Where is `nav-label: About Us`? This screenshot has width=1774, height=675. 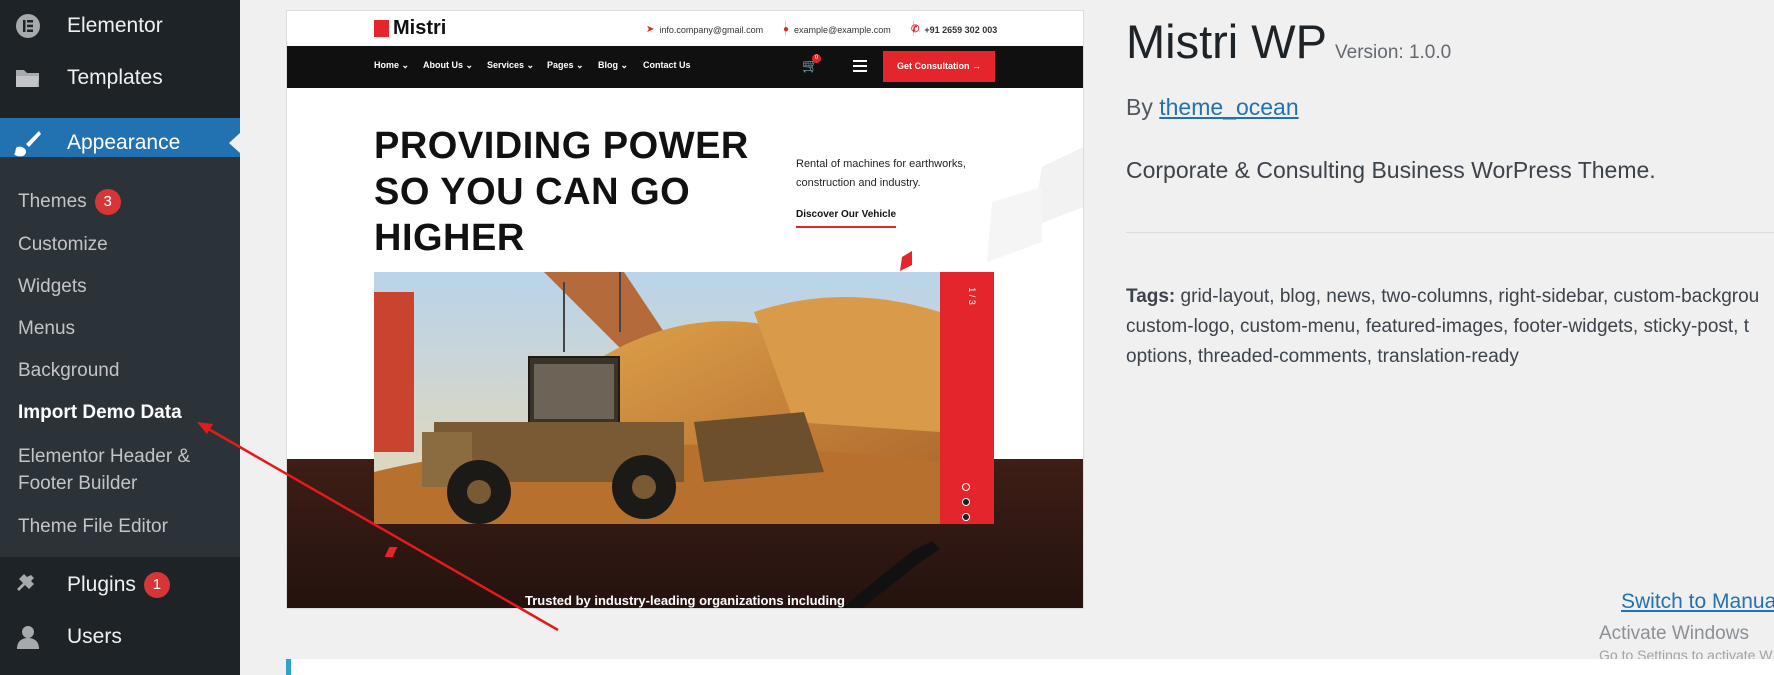
nav-label: About Us is located at coordinates (443, 65).